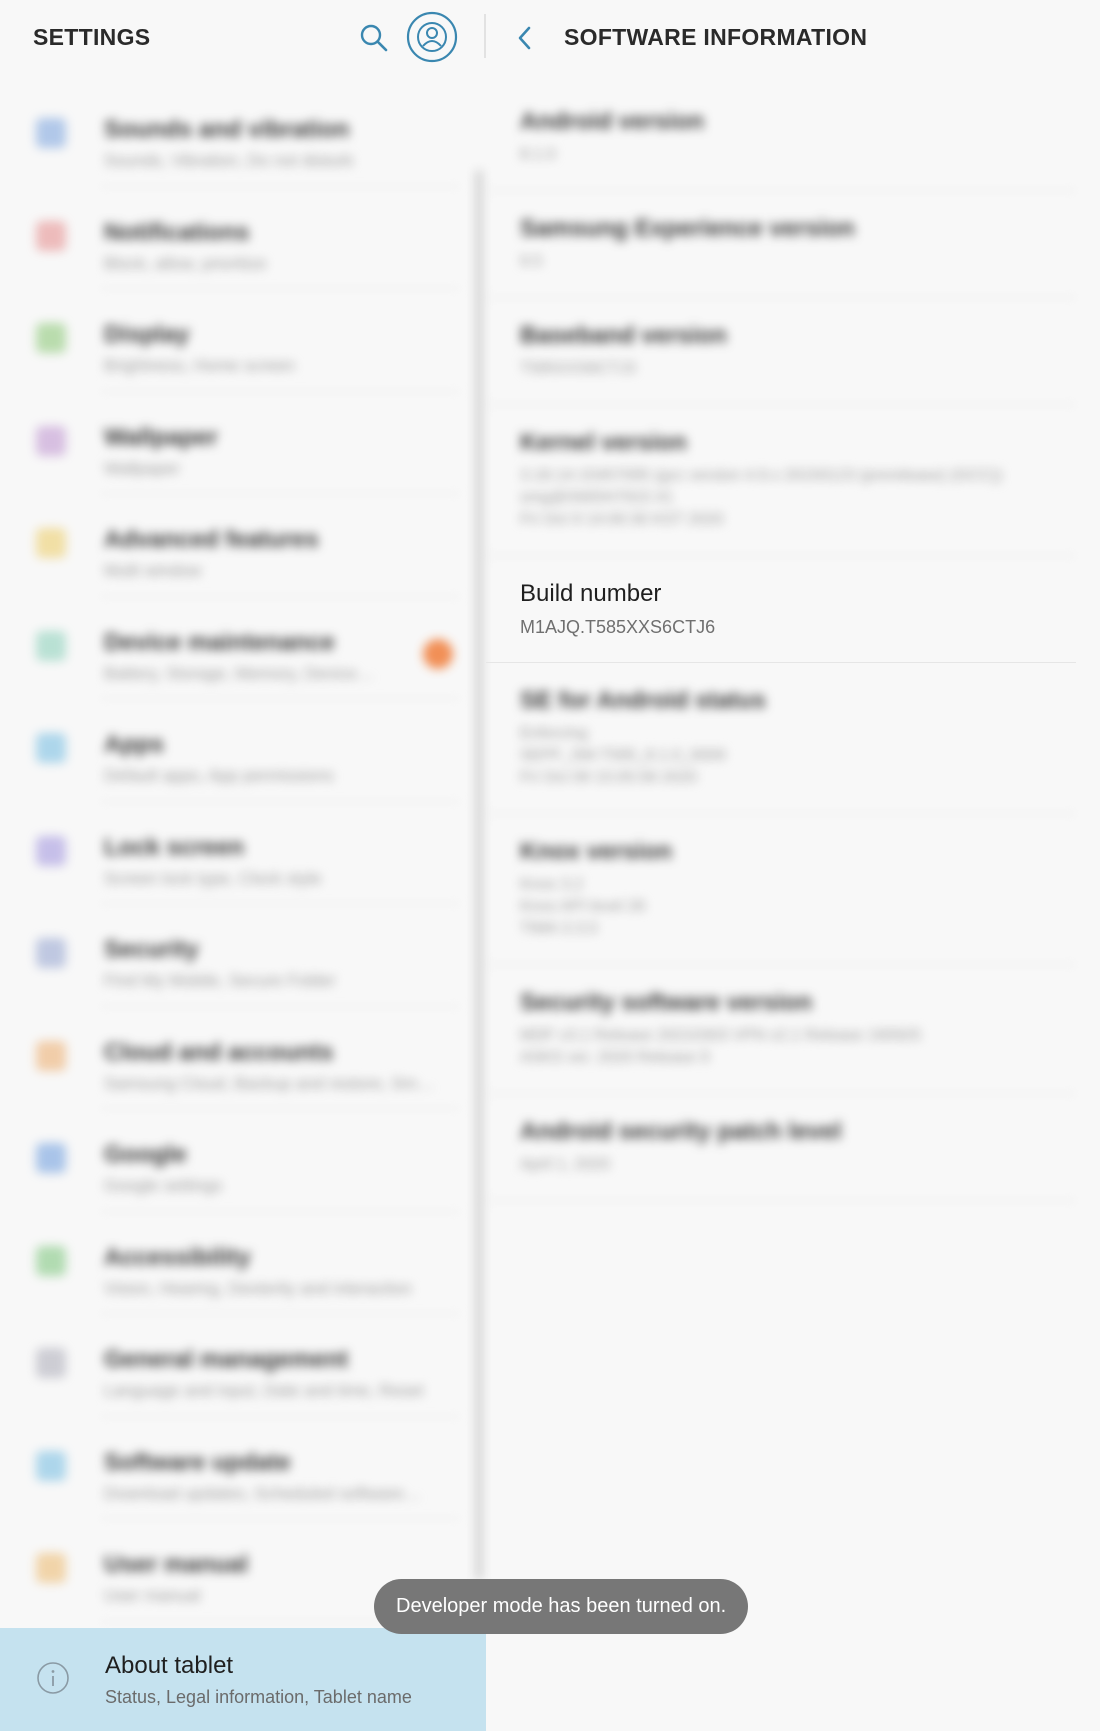 The height and width of the screenshot is (1731, 1100). What do you see at coordinates (258, 1697) in the screenshot?
I see `about-tablet-subtitle: Status, Legal information, Tablet name` at bounding box center [258, 1697].